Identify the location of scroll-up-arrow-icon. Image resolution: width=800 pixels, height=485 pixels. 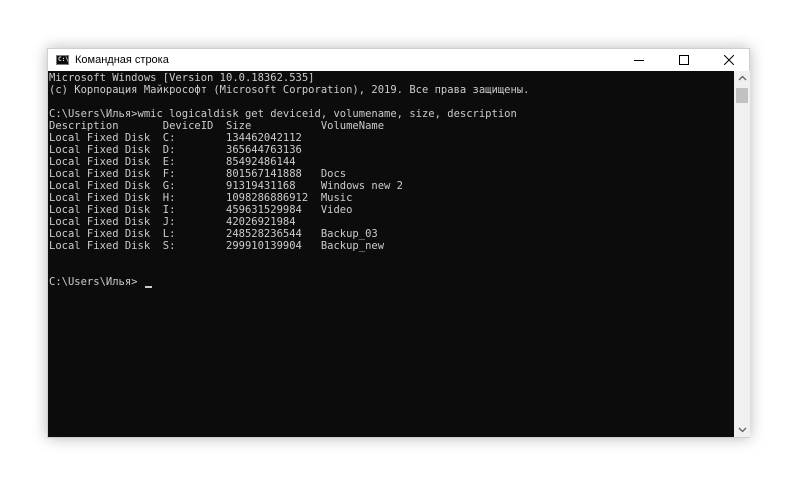
(742, 78).